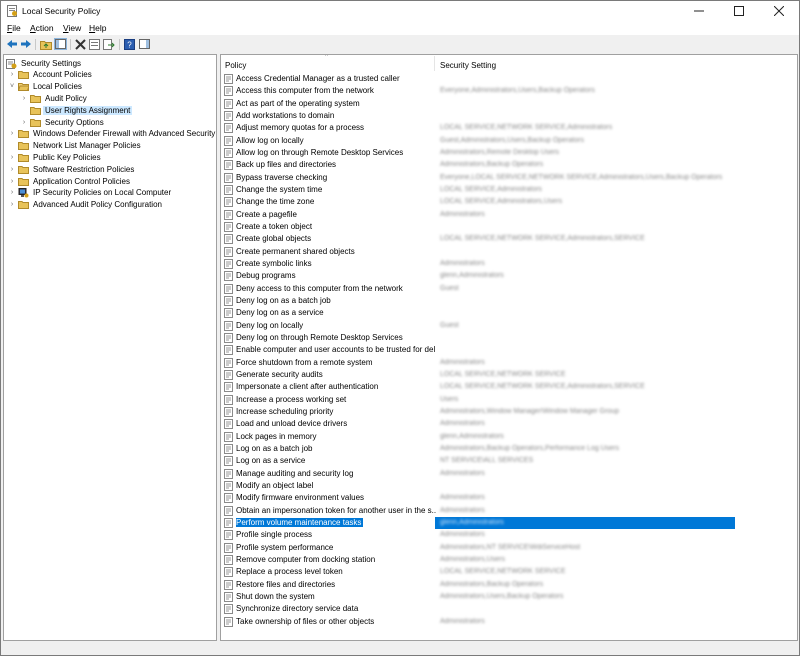 The width and height of the screenshot is (800, 656). I want to click on properties-button, so click(94, 44).